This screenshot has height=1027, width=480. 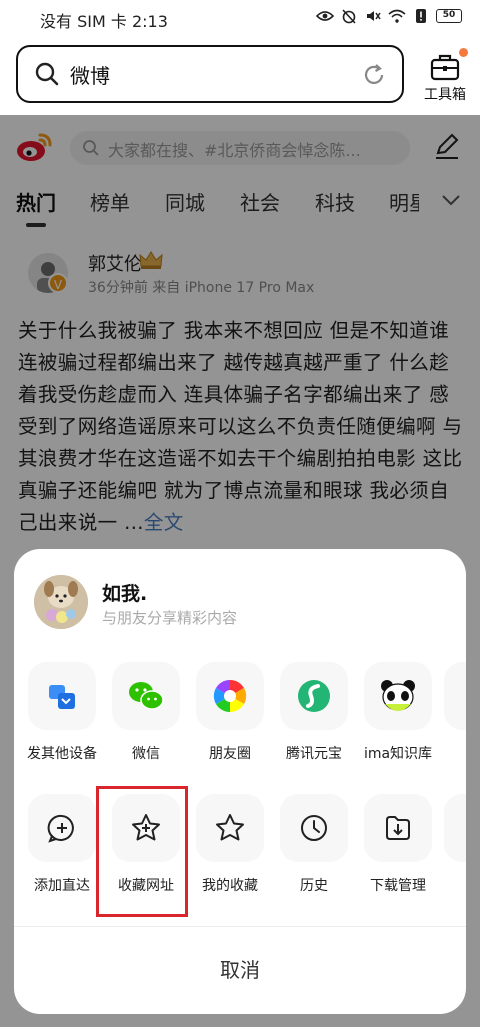 What do you see at coordinates (421, 16) in the screenshot?
I see `alert-icon` at bounding box center [421, 16].